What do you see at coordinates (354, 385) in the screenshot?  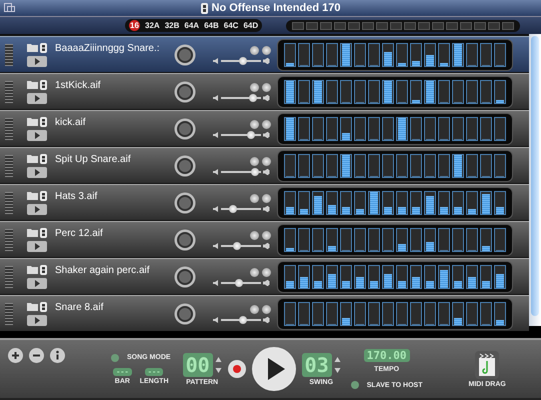 I see `slave-to-host-led` at bounding box center [354, 385].